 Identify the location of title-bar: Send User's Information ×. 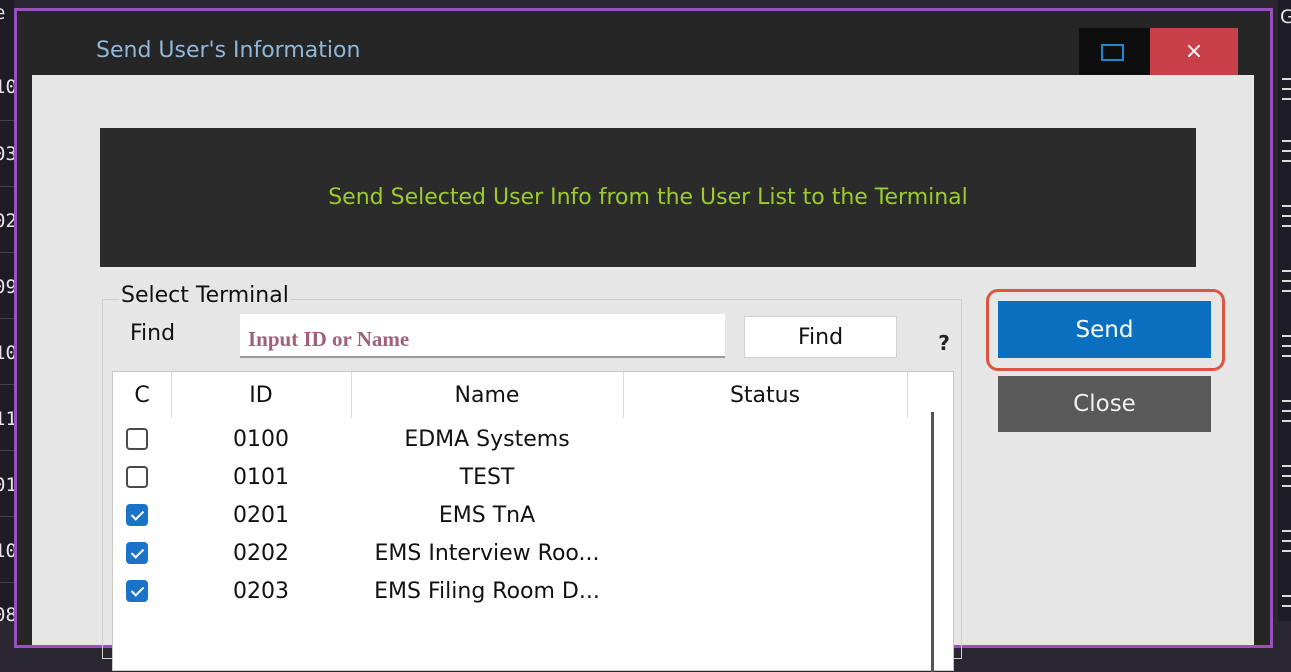
(643, 43).